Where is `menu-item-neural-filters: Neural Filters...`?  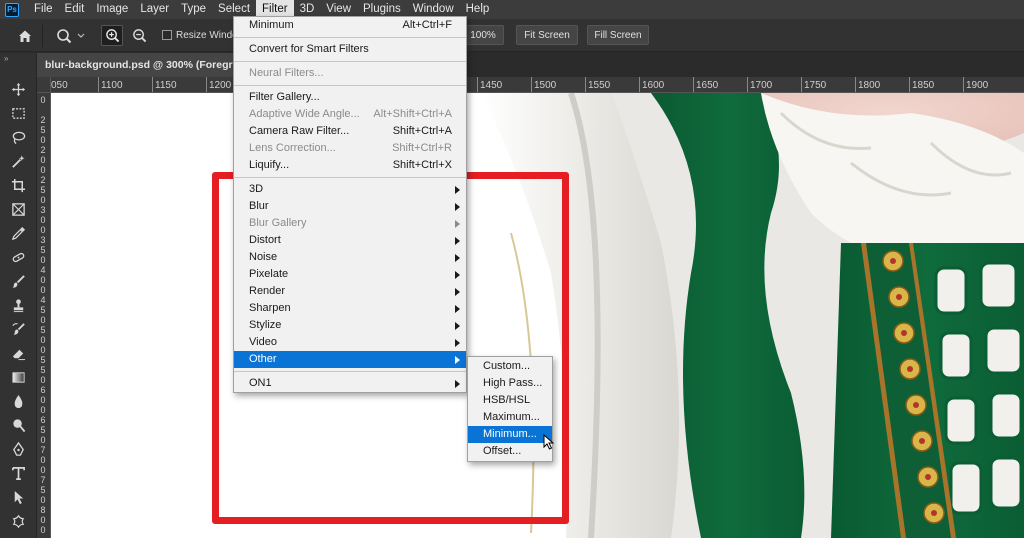
menu-item-neural-filters: Neural Filters... is located at coordinates (350, 73).